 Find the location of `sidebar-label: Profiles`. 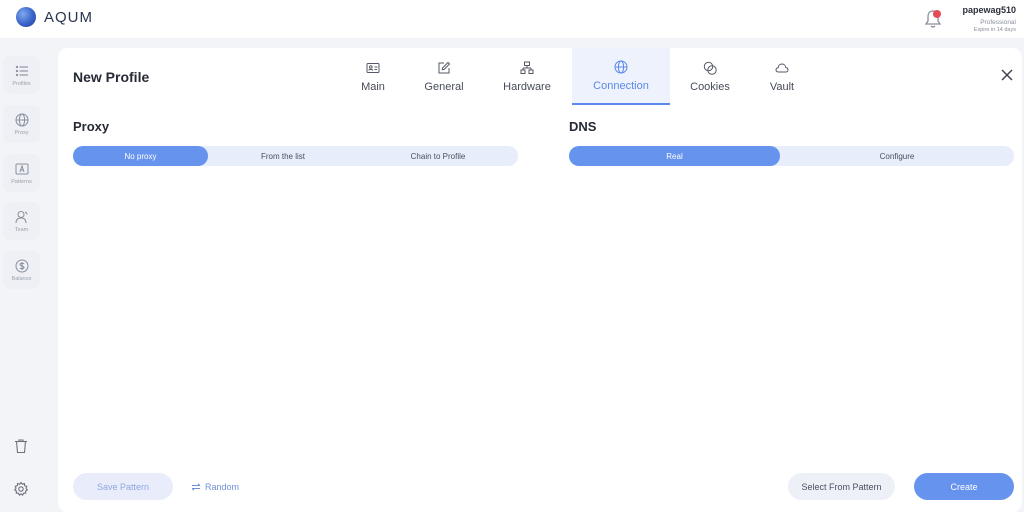

sidebar-label: Profiles is located at coordinates (21, 83).